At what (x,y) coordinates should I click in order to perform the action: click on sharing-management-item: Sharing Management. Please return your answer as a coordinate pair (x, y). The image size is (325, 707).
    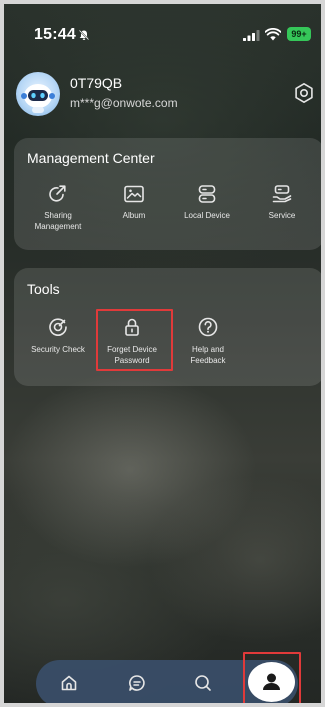
    Looking at the image, I should click on (58, 208).